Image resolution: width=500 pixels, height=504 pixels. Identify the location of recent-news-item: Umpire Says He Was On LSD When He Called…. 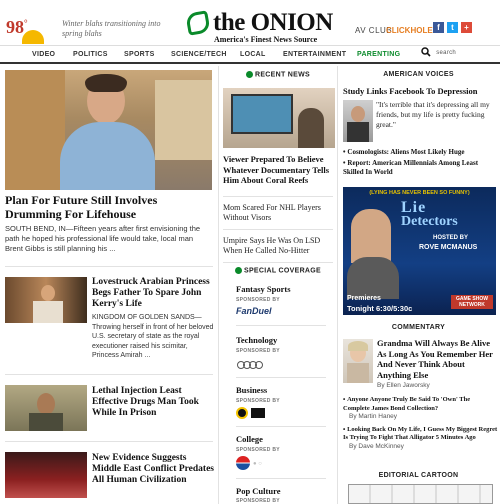
(279, 246).